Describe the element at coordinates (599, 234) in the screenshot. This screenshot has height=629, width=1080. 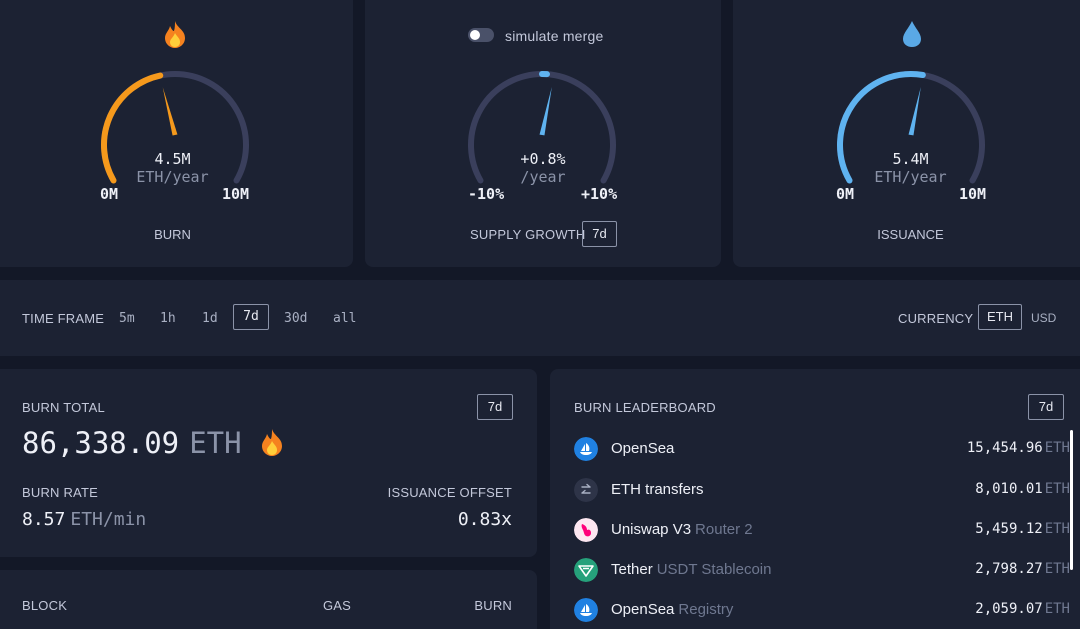
I see `supply-growth-timeframe-button: 7d` at that location.